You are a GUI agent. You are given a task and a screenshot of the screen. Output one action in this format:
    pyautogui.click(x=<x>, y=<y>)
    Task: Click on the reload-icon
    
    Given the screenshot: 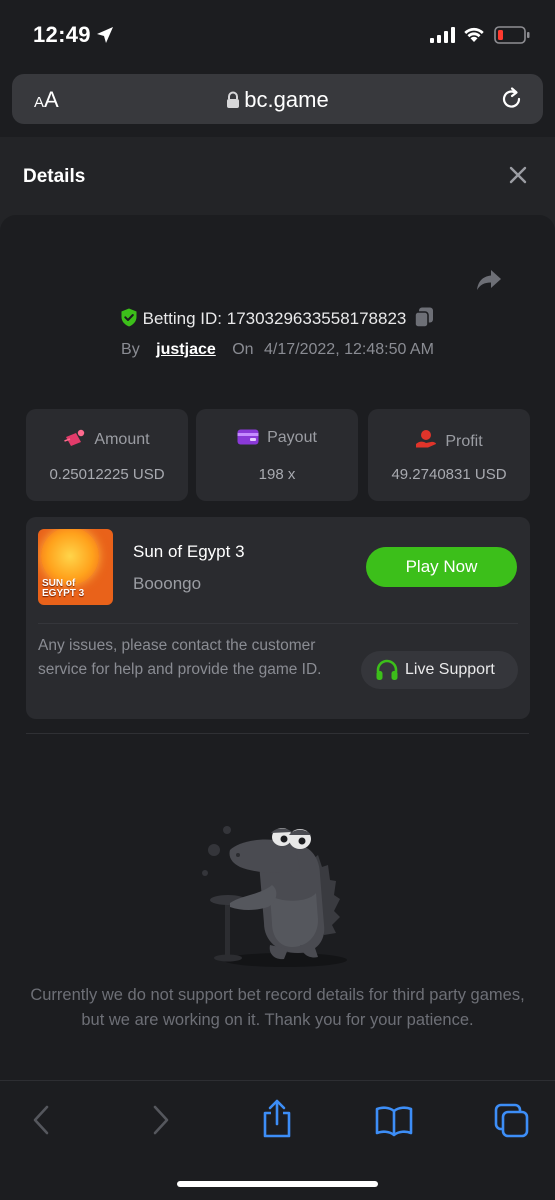 What is the action you would take?
    pyautogui.click(x=512, y=99)
    